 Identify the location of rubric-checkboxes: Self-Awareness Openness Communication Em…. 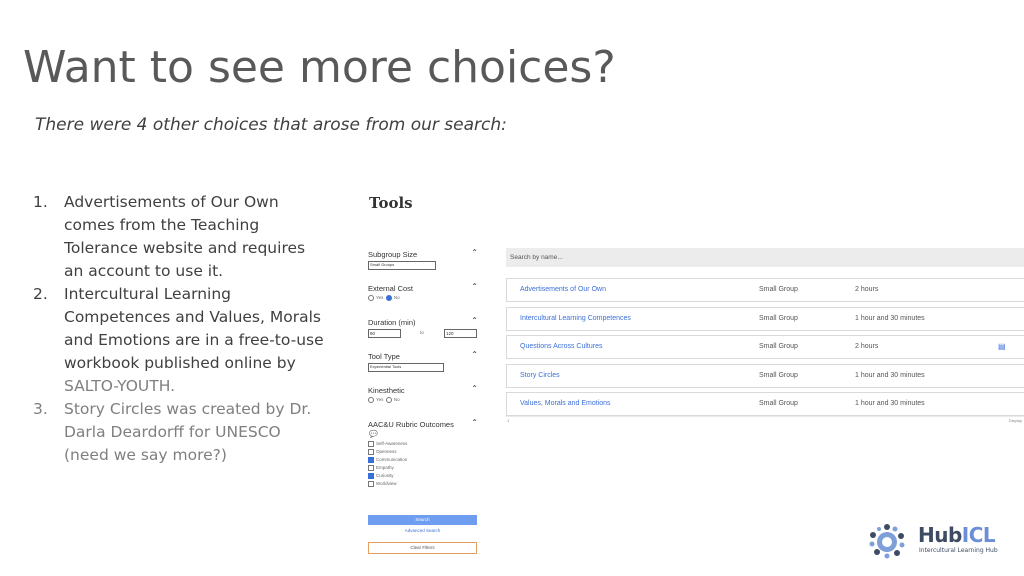
(387, 464).